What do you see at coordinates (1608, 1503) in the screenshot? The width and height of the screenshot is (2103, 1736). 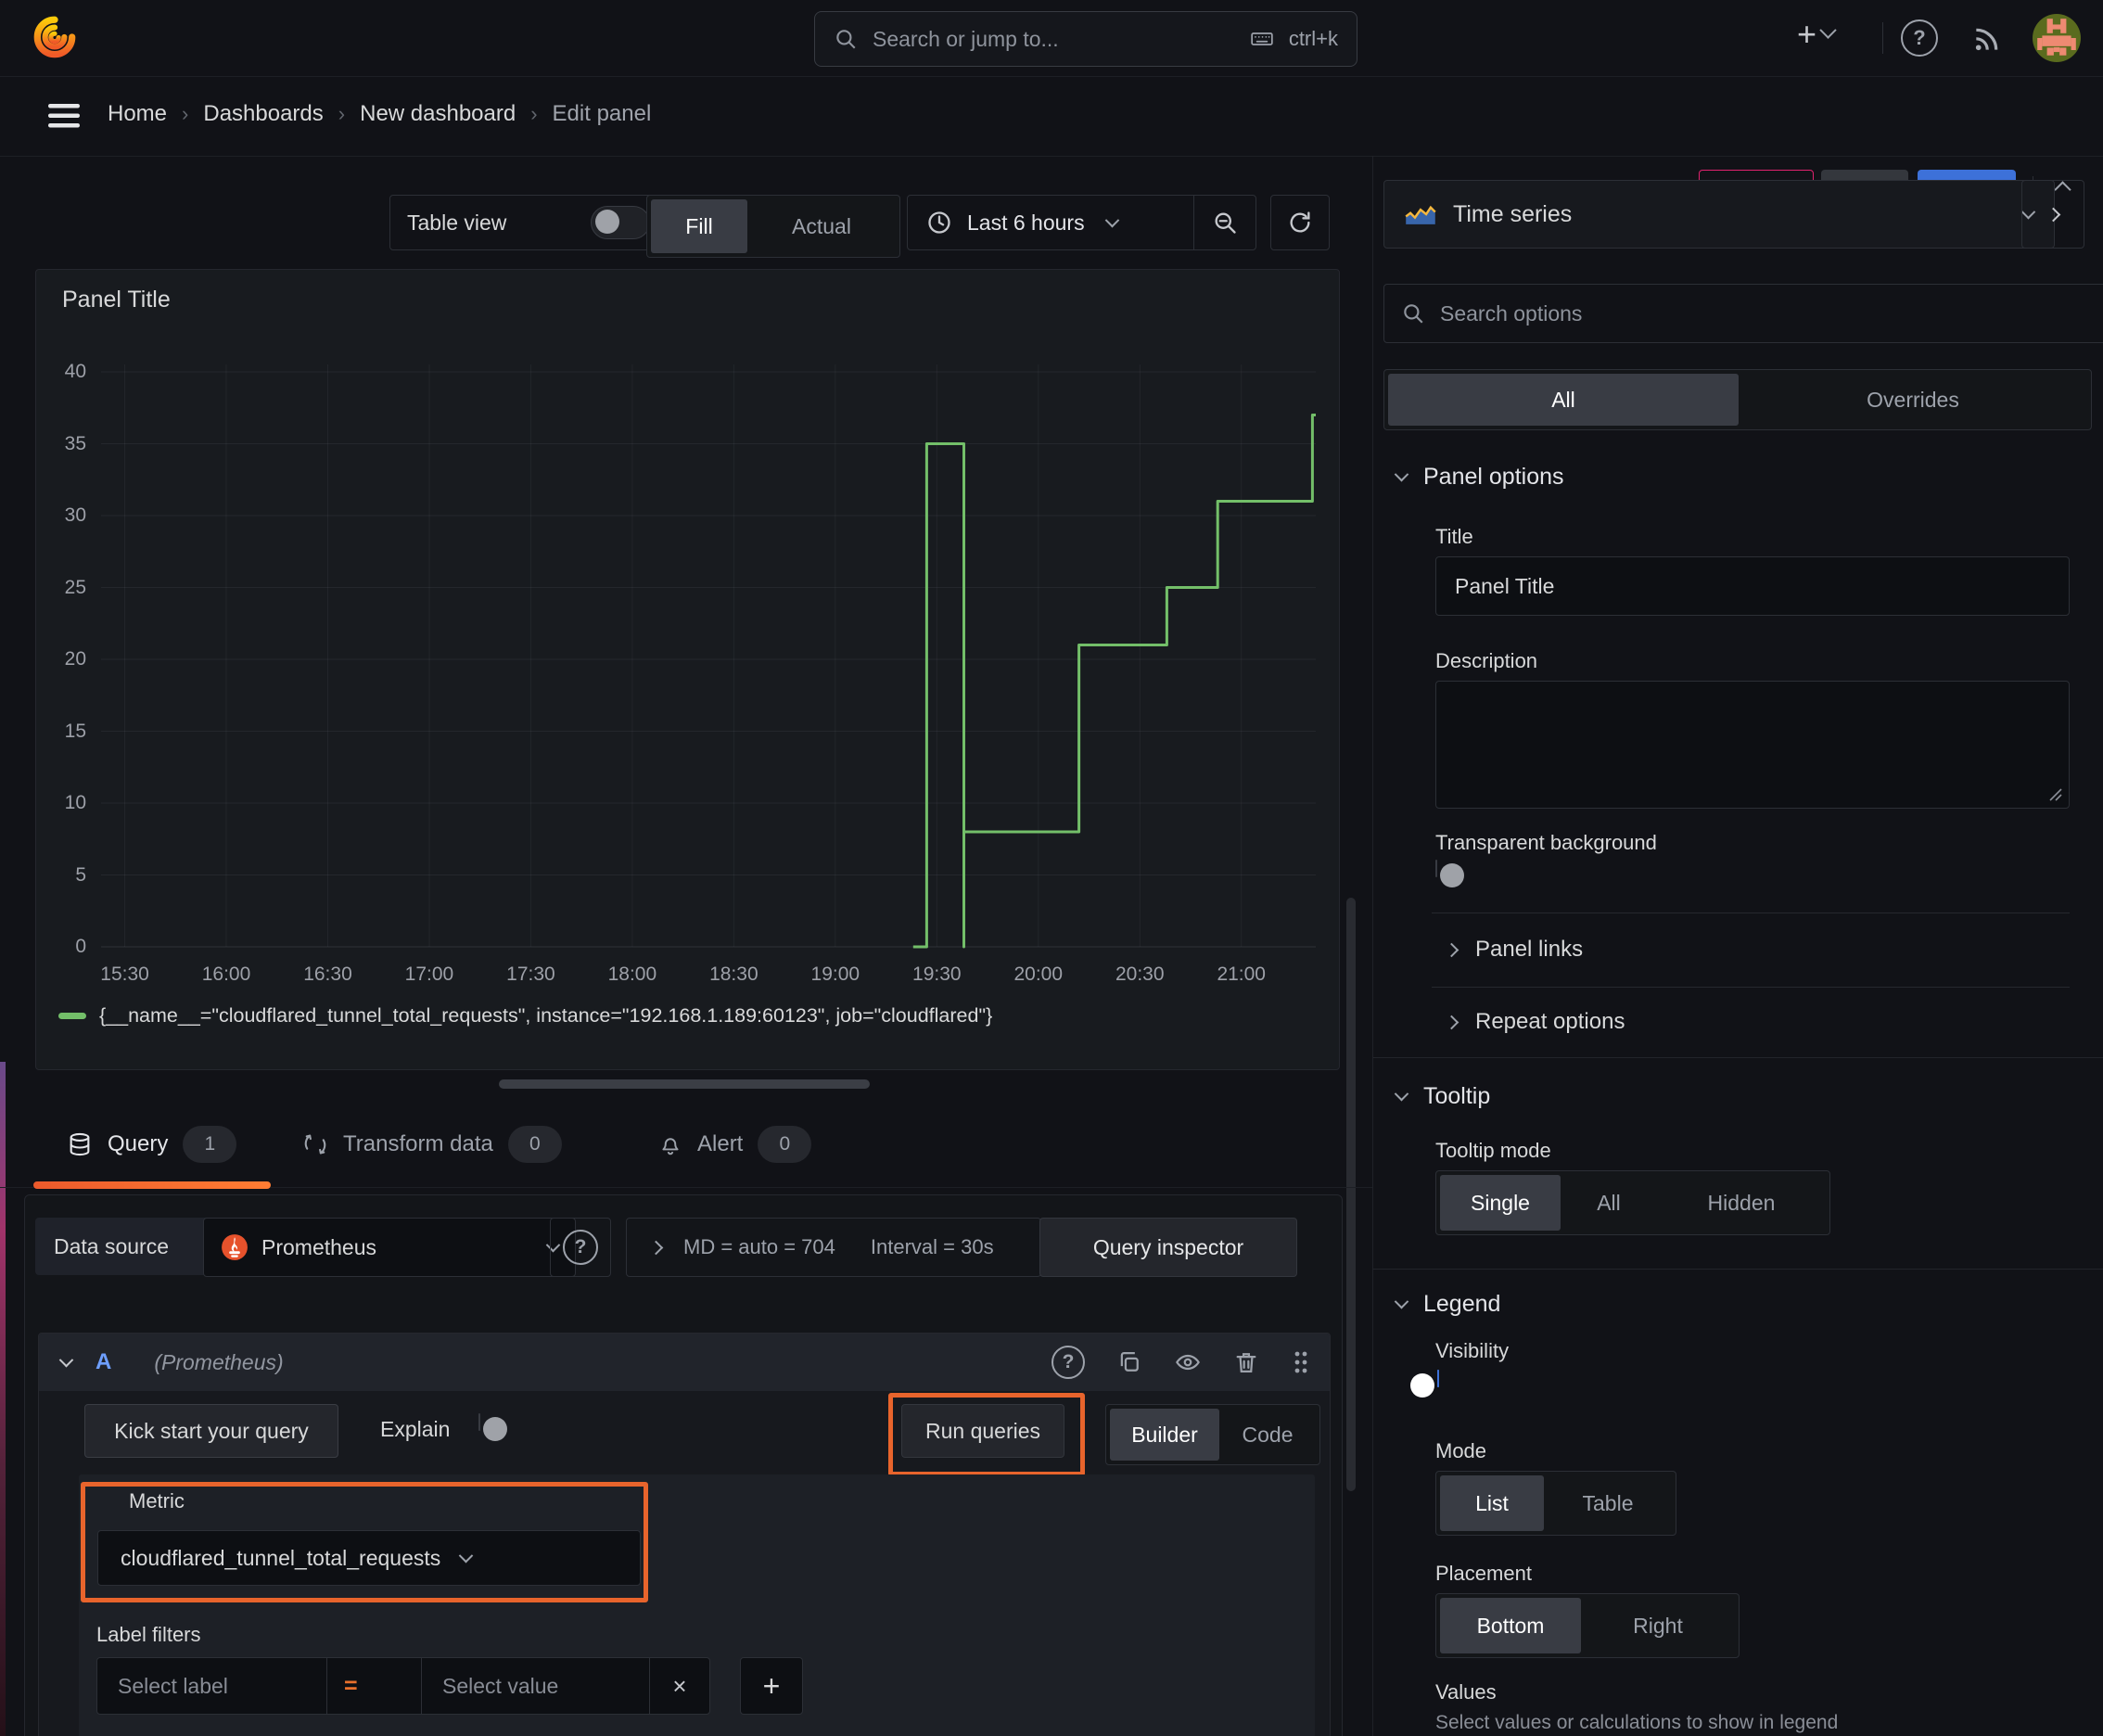 I see `legend-table-option: Table` at bounding box center [1608, 1503].